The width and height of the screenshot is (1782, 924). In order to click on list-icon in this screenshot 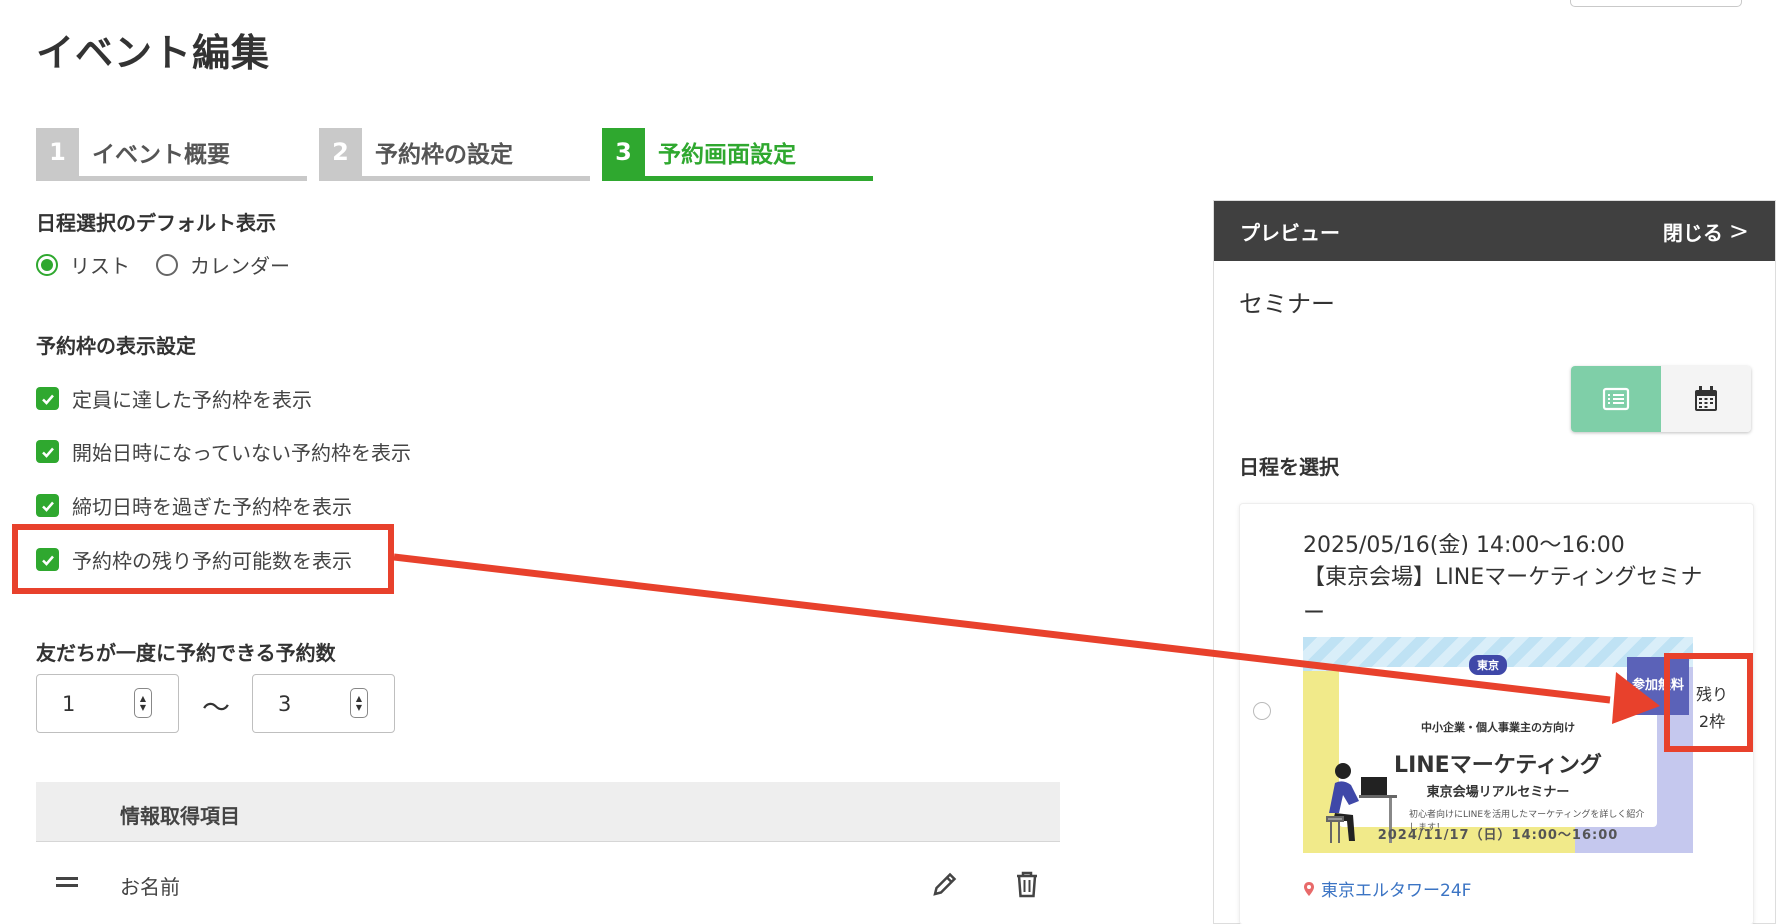, I will do `click(1616, 399)`.